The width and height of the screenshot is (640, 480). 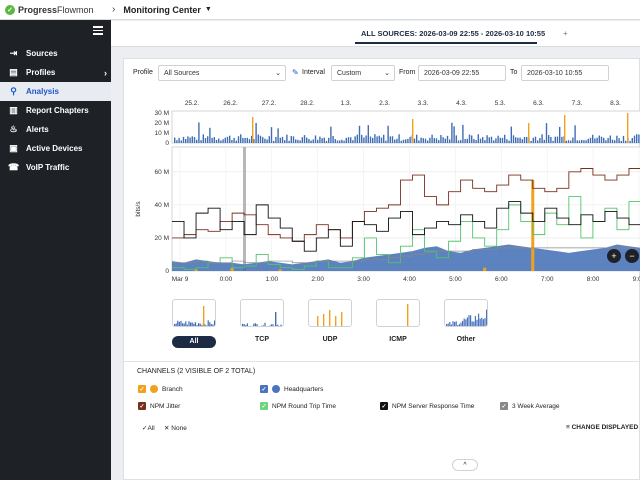 What do you see at coordinates (433, 406) in the screenshot?
I see `channel-label: NPM Server Response Time` at bounding box center [433, 406].